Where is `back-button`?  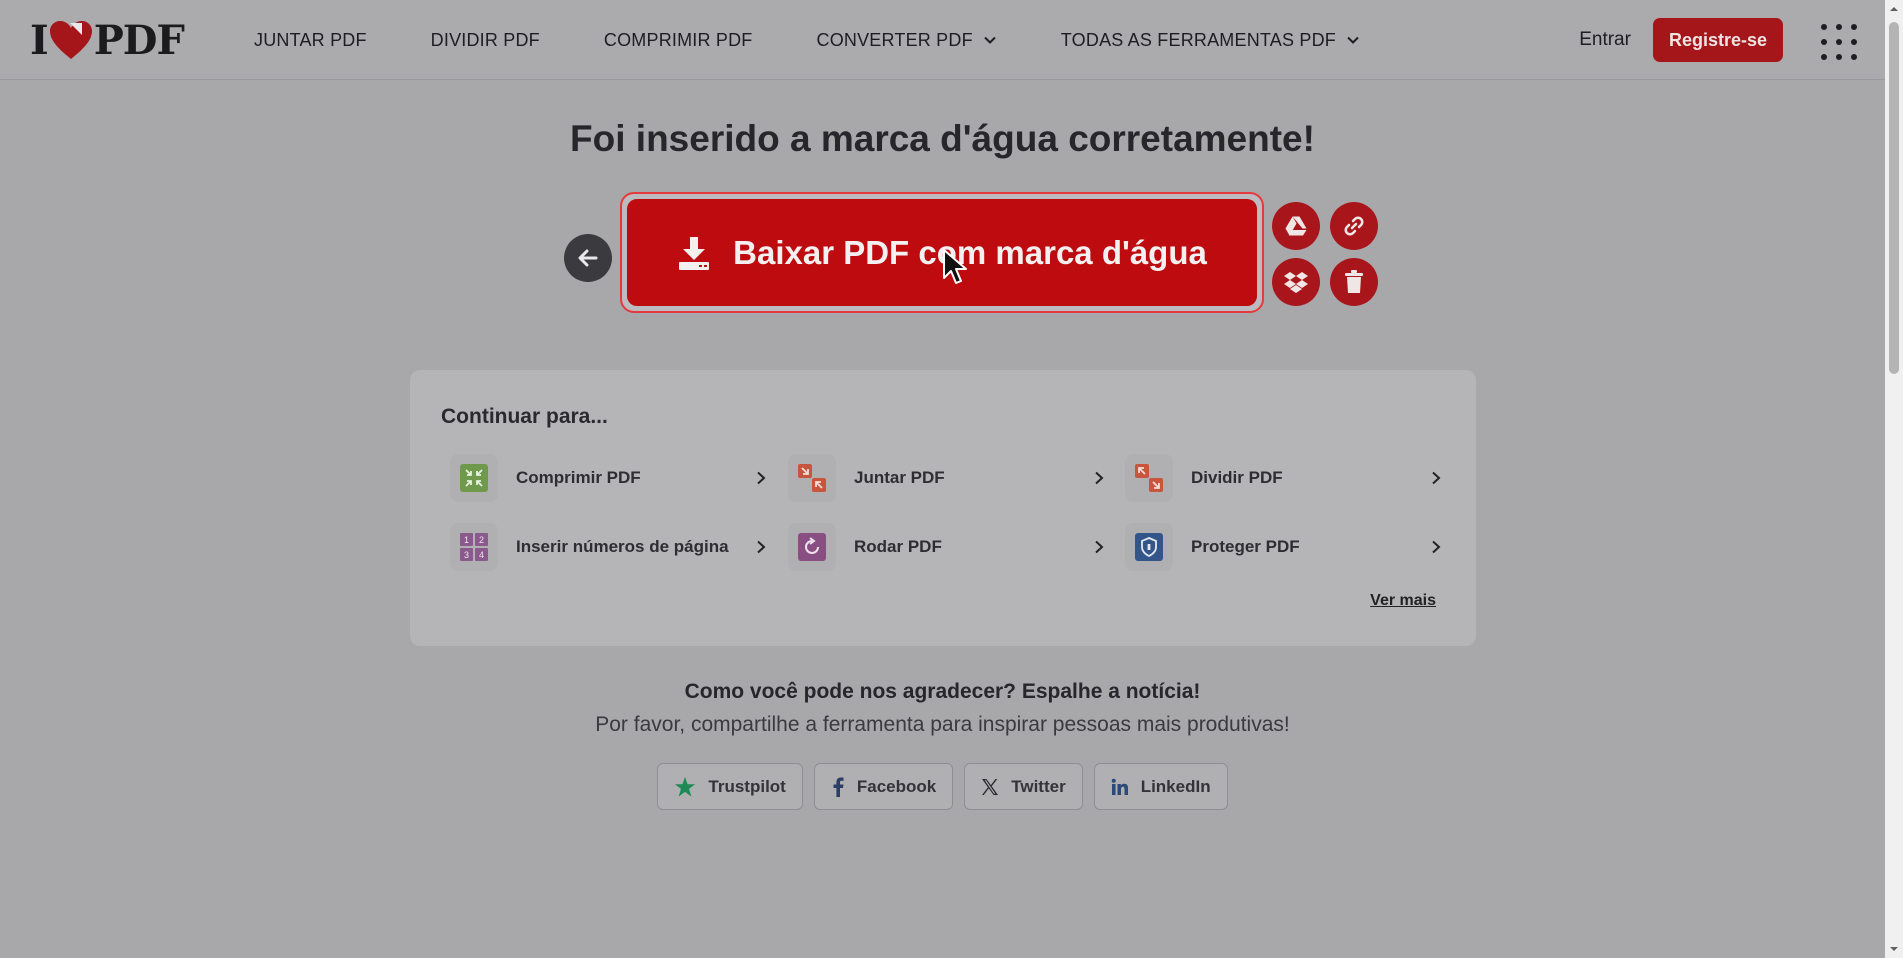 back-button is located at coordinates (588, 258).